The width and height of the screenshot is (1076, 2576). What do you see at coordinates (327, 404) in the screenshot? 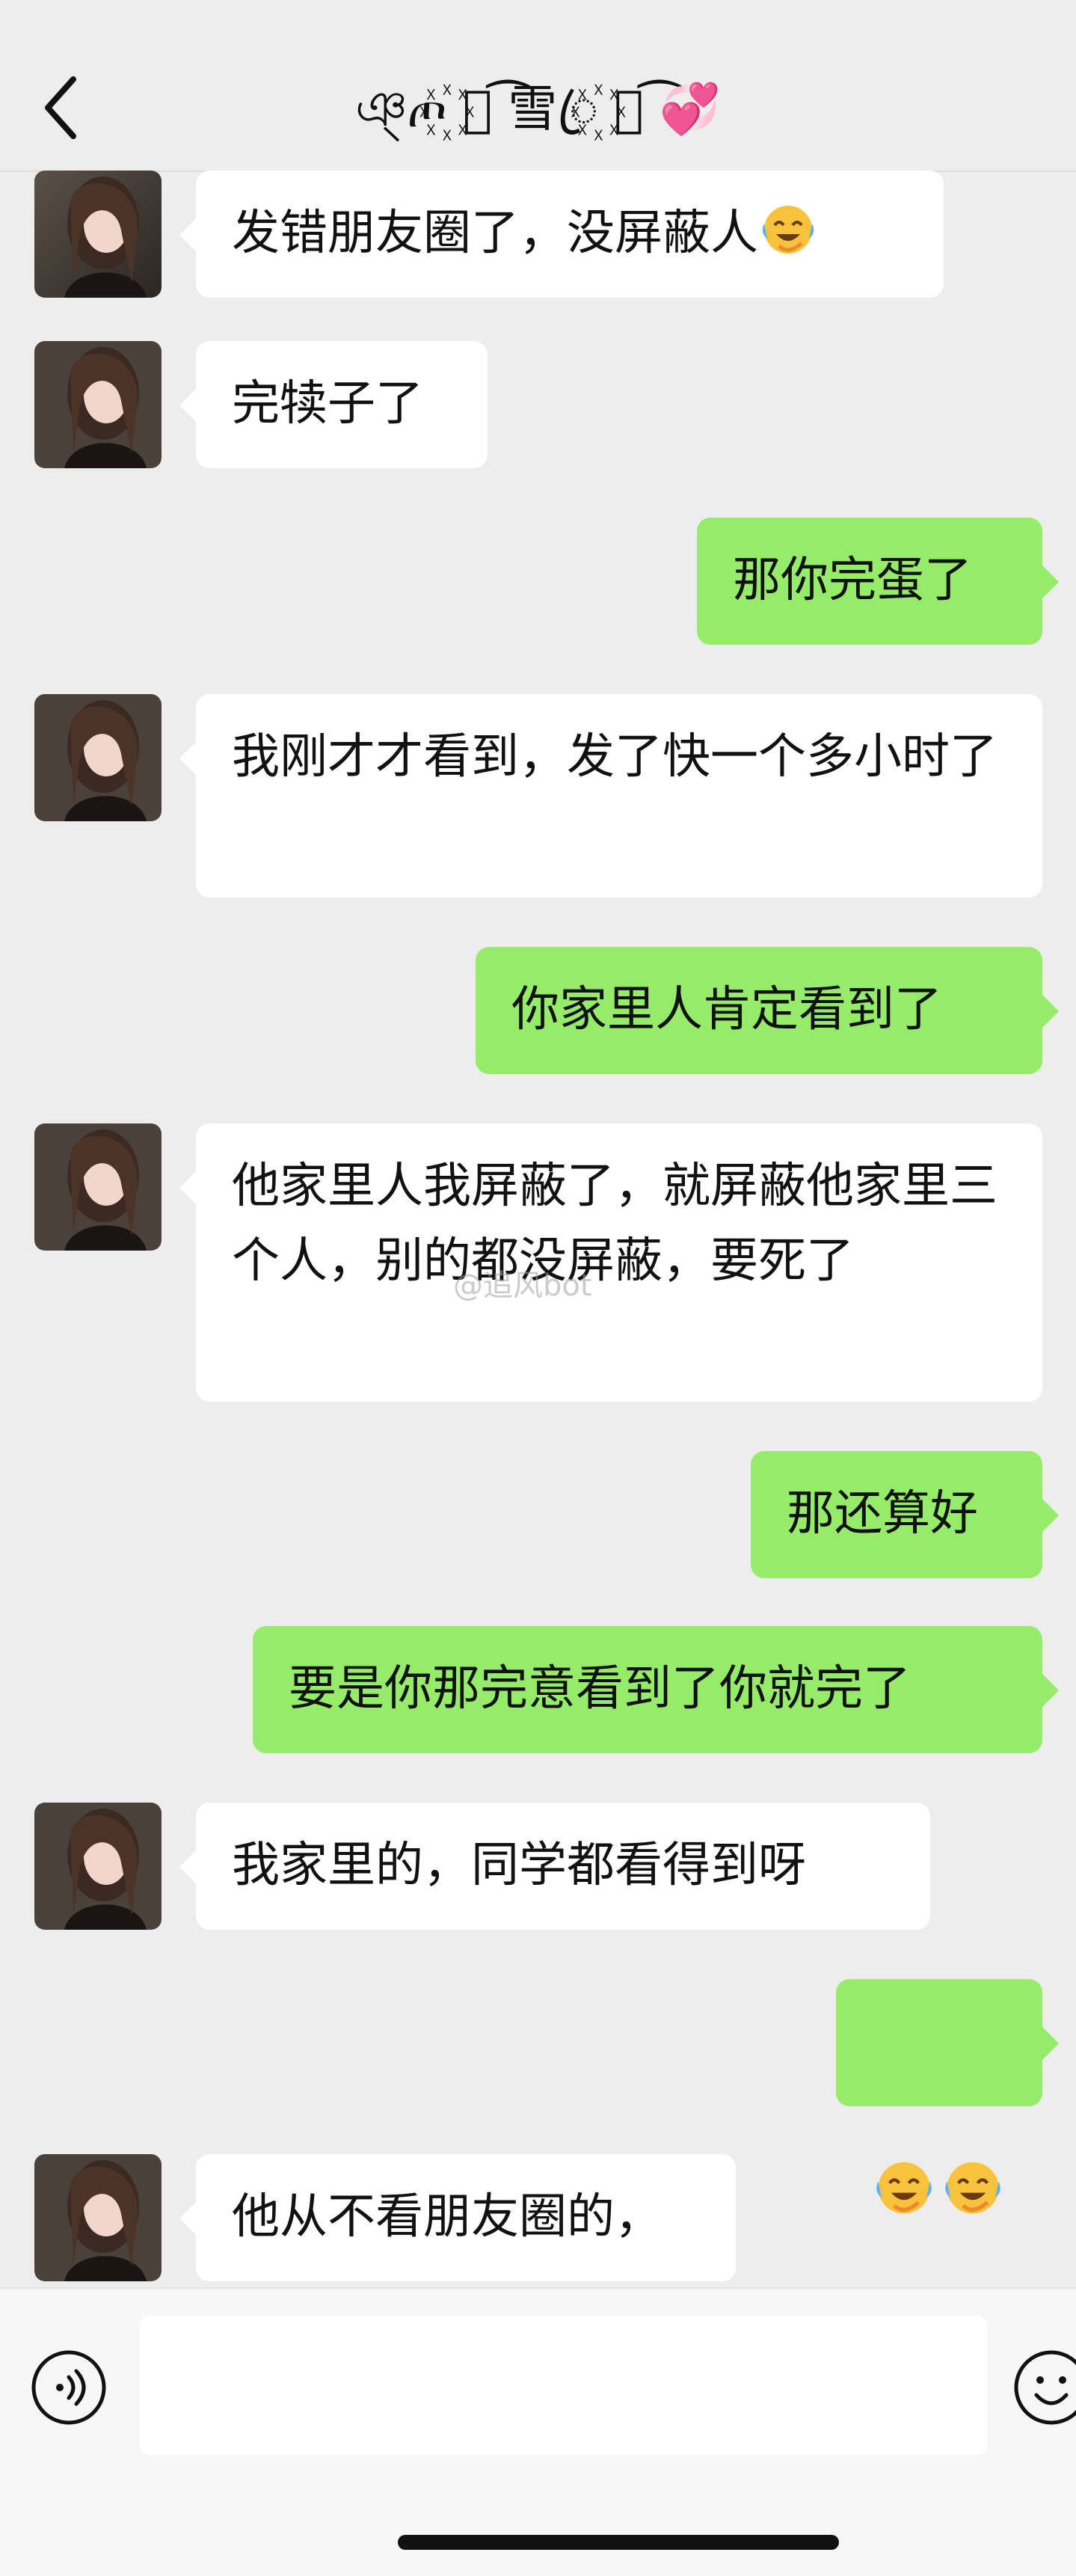
I see `message-text: 完犊子了` at bounding box center [327, 404].